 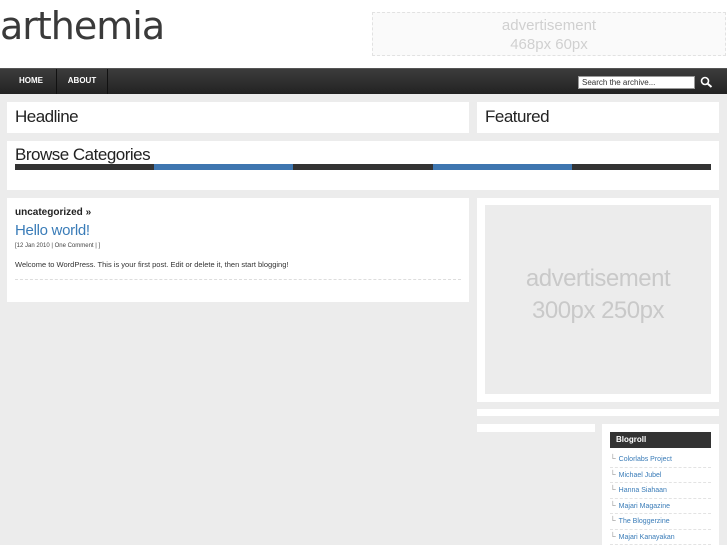 I want to click on ad-banner-top: advertisement 468px 60px, so click(x=549, y=34).